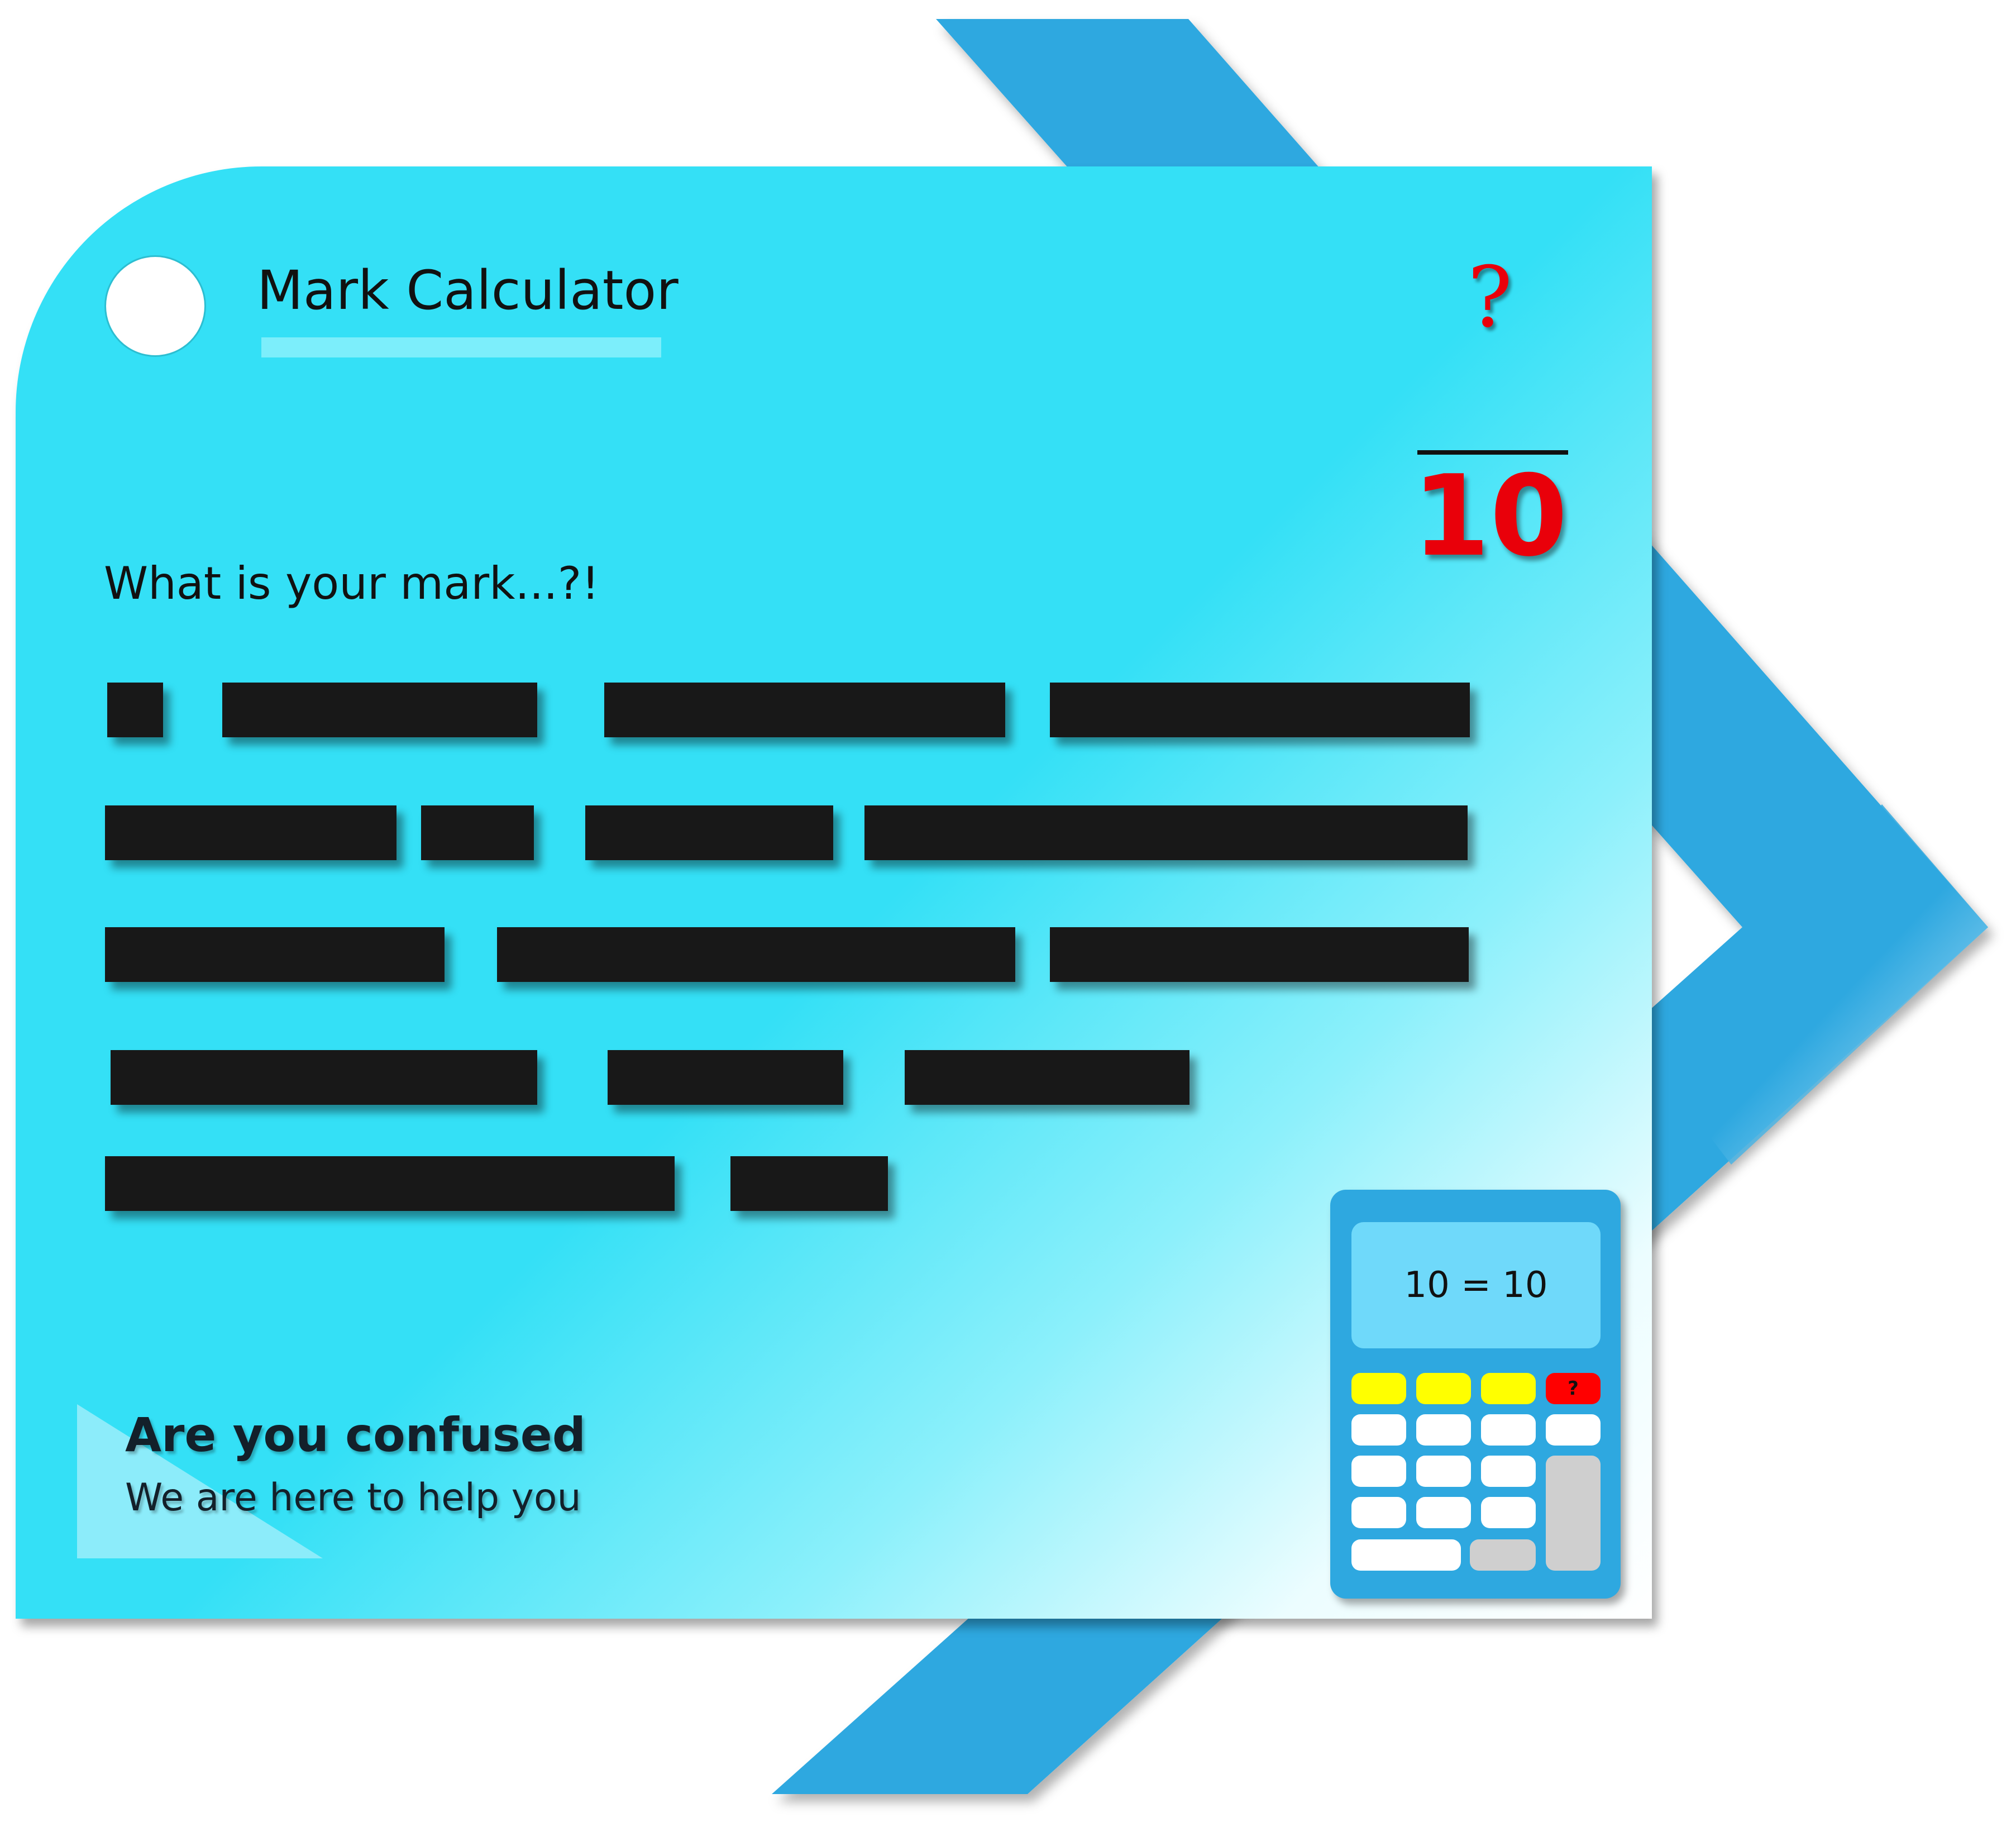 The width and height of the screenshot is (2016, 1822). Describe the element at coordinates (1406, 1555) in the screenshot. I see `calculator-wide-key` at that location.